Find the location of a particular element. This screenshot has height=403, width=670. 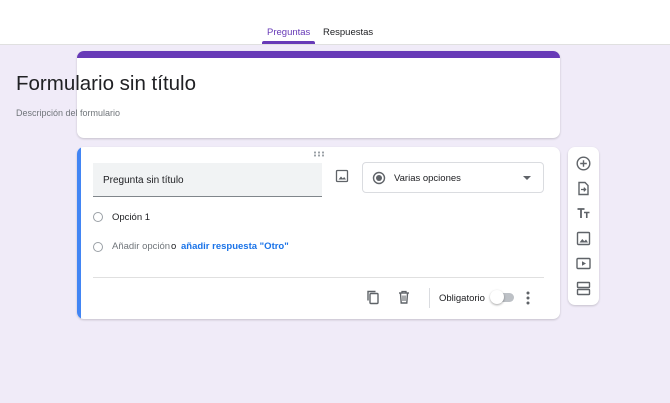

required-label: Obligatorio is located at coordinates (462, 298).